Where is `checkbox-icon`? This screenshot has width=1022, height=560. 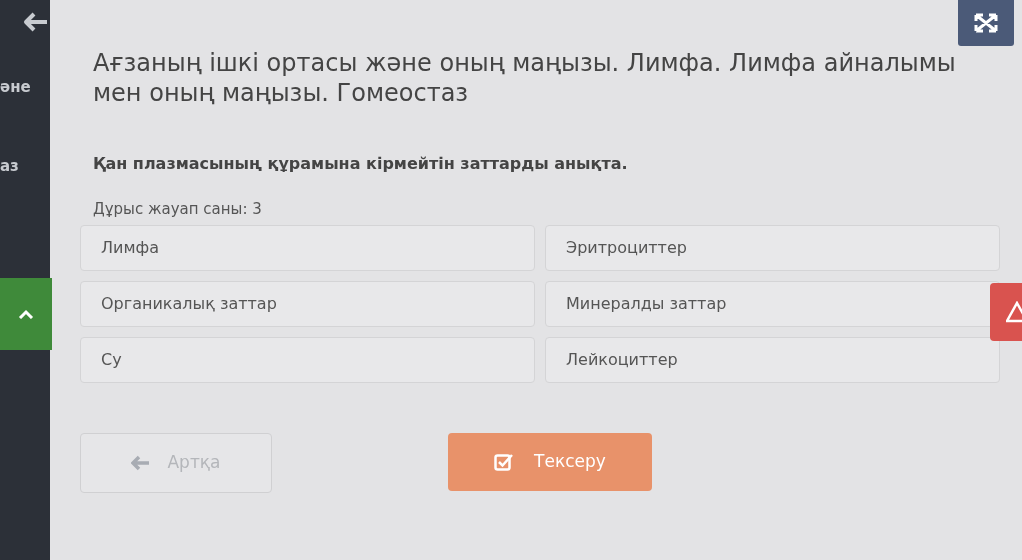
checkbox-icon is located at coordinates (504, 461).